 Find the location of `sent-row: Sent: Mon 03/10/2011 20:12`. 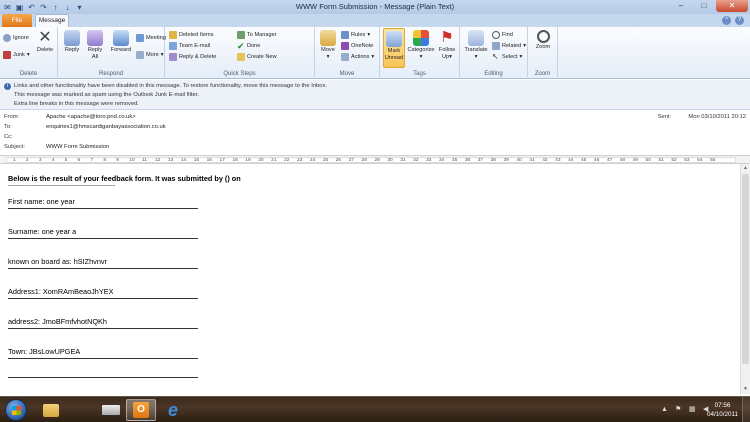

sent-row: Sent: Mon 03/10/2011 20:12 is located at coordinates (702, 117).